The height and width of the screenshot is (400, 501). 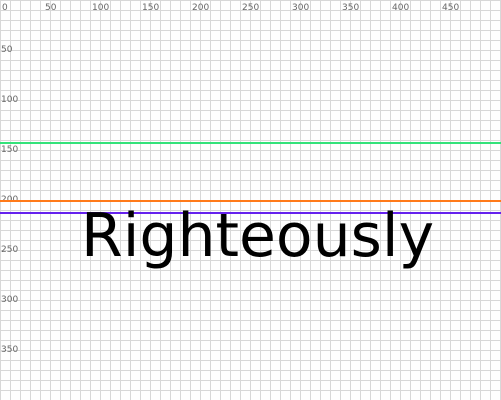 What do you see at coordinates (9, 150) in the screenshot?
I see `y-tick-label-150: 150` at bounding box center [9, 150].